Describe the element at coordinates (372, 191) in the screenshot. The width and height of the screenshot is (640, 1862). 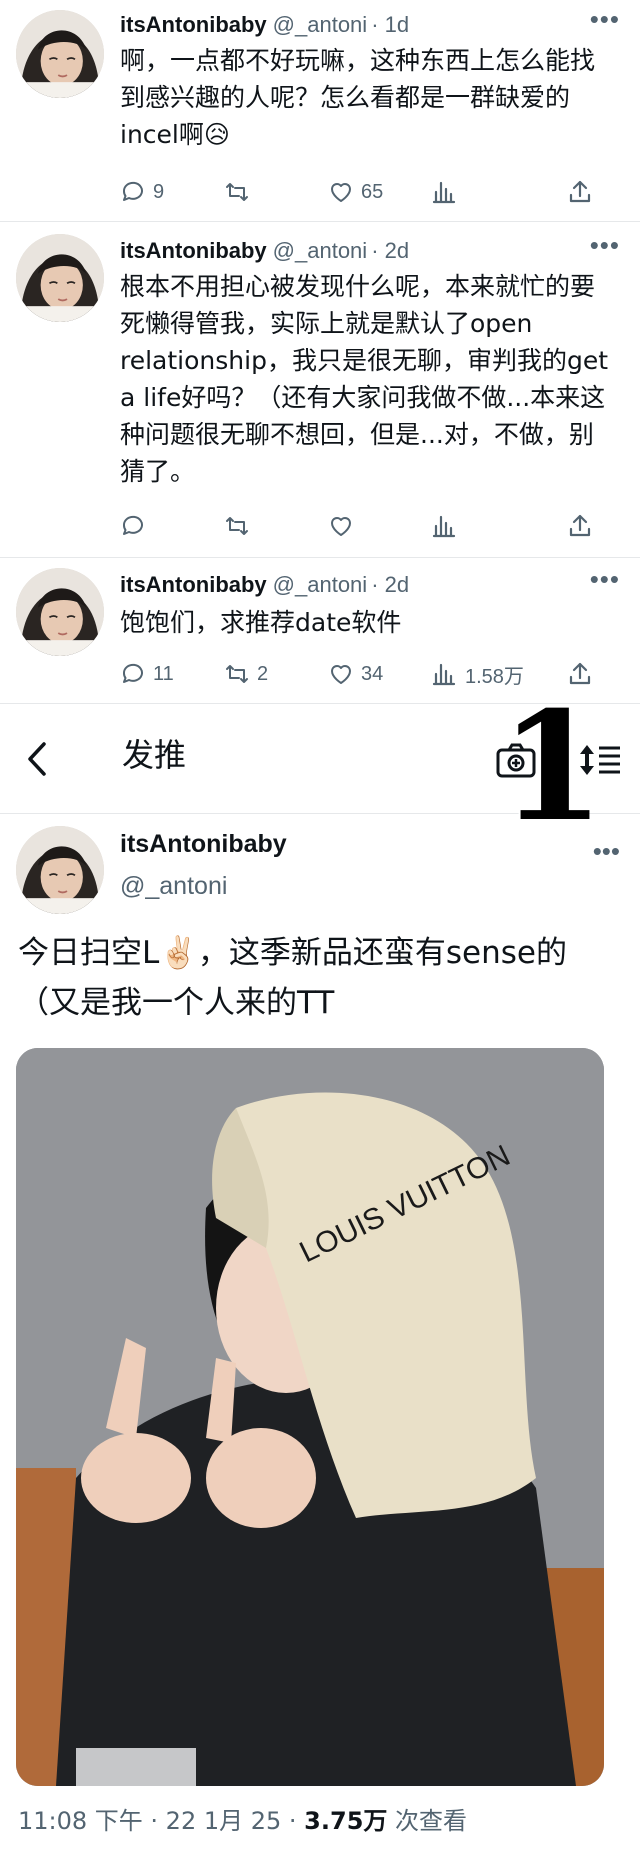
I see `like-count: 65` at that location.